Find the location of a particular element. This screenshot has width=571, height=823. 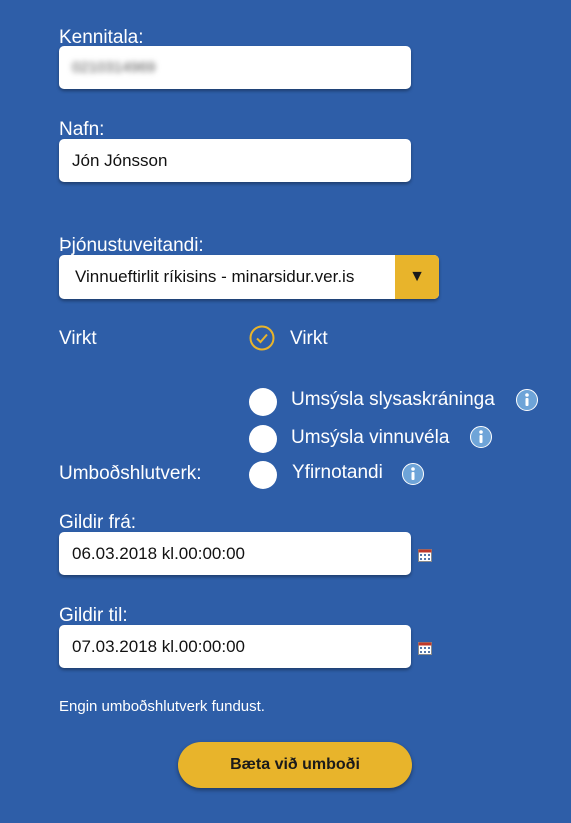

valid-to-field: 07.03.2018 kl.00:00:00 is located at coordinates (235, 646).